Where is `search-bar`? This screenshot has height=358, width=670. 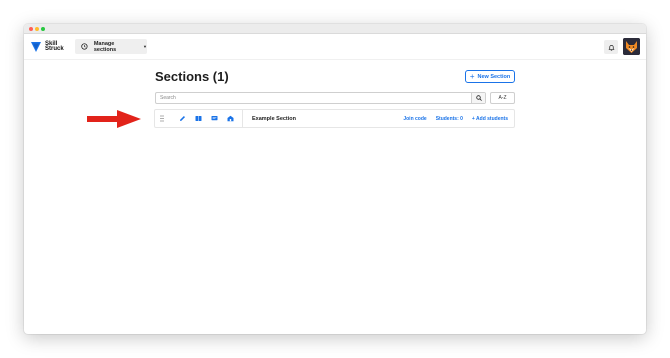 search-bar is located at coordinates (320, 98).